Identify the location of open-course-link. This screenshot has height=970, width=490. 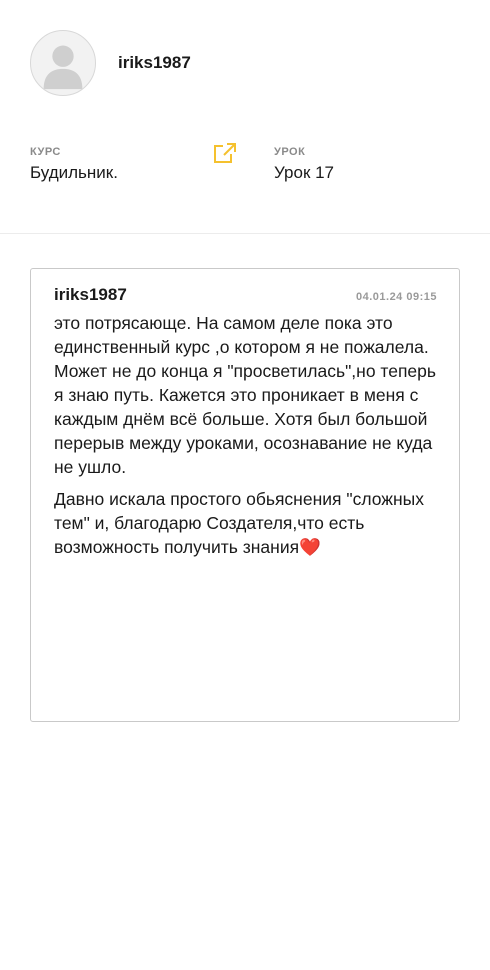
(225, 153).